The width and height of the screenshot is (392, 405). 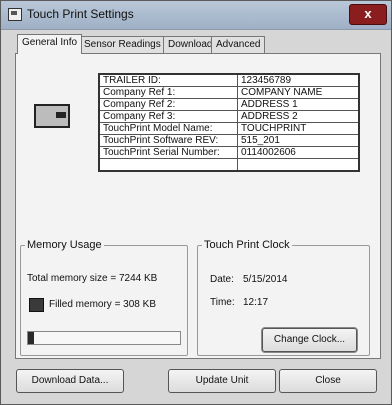 What do you see at coordinates (256, 302) in the screenshot?
I see `time-value: 12:17` at bounding box center [256, 302].